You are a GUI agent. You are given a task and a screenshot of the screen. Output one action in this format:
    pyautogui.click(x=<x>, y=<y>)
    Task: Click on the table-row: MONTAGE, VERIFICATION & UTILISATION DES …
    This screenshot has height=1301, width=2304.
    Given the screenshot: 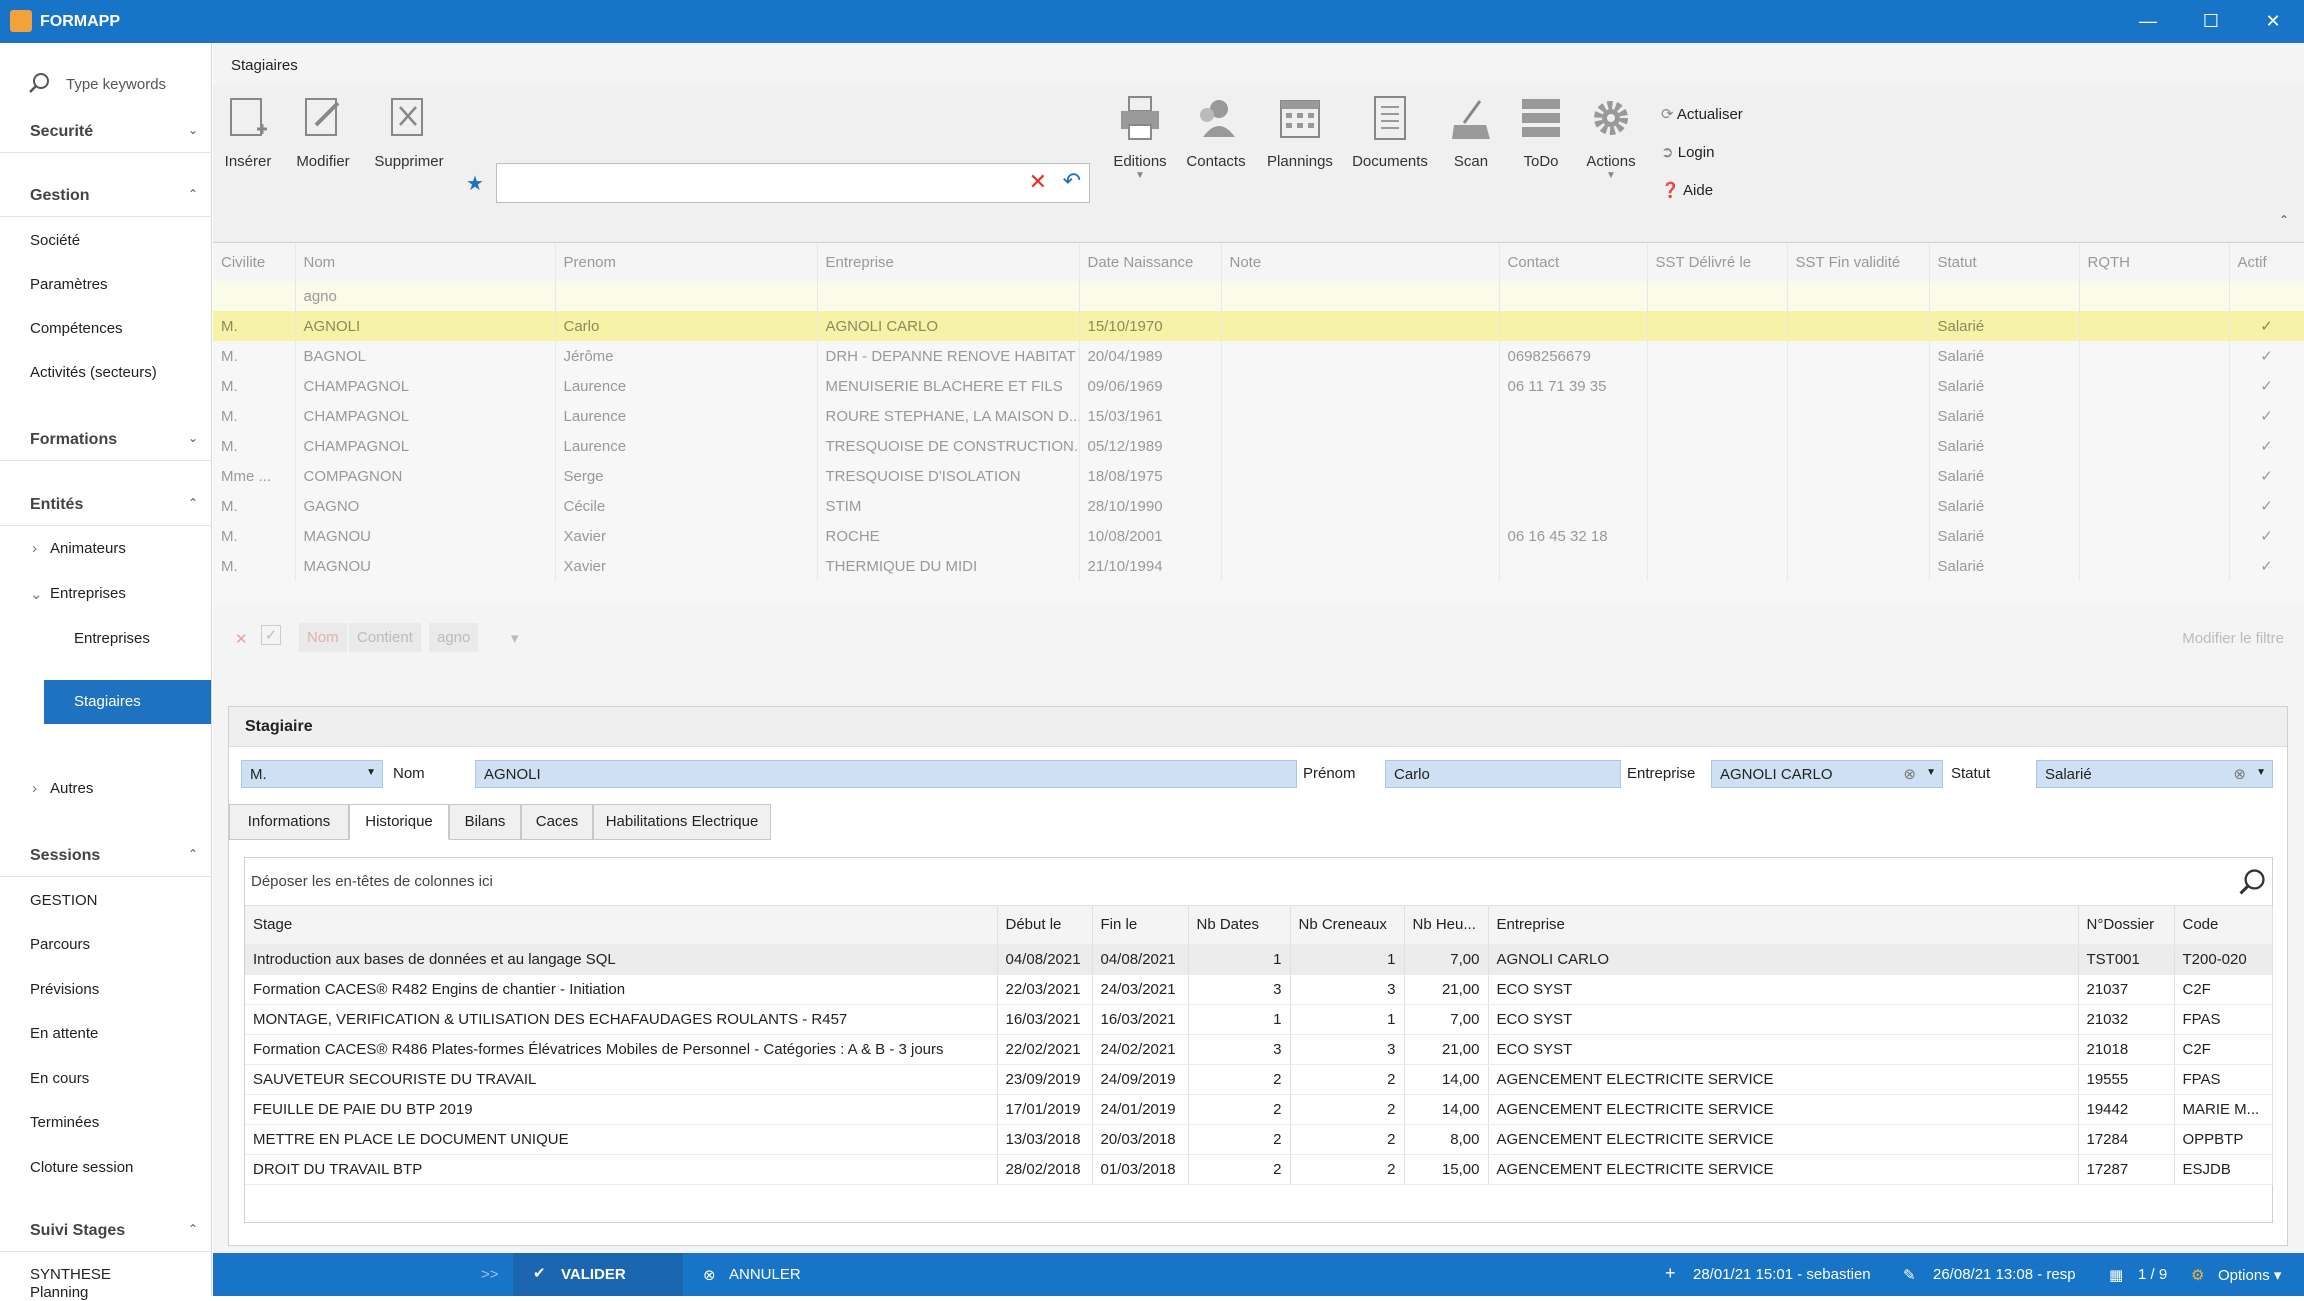 What is the action you would take?
    pyautogui.click(x=1259, y=1019)
    